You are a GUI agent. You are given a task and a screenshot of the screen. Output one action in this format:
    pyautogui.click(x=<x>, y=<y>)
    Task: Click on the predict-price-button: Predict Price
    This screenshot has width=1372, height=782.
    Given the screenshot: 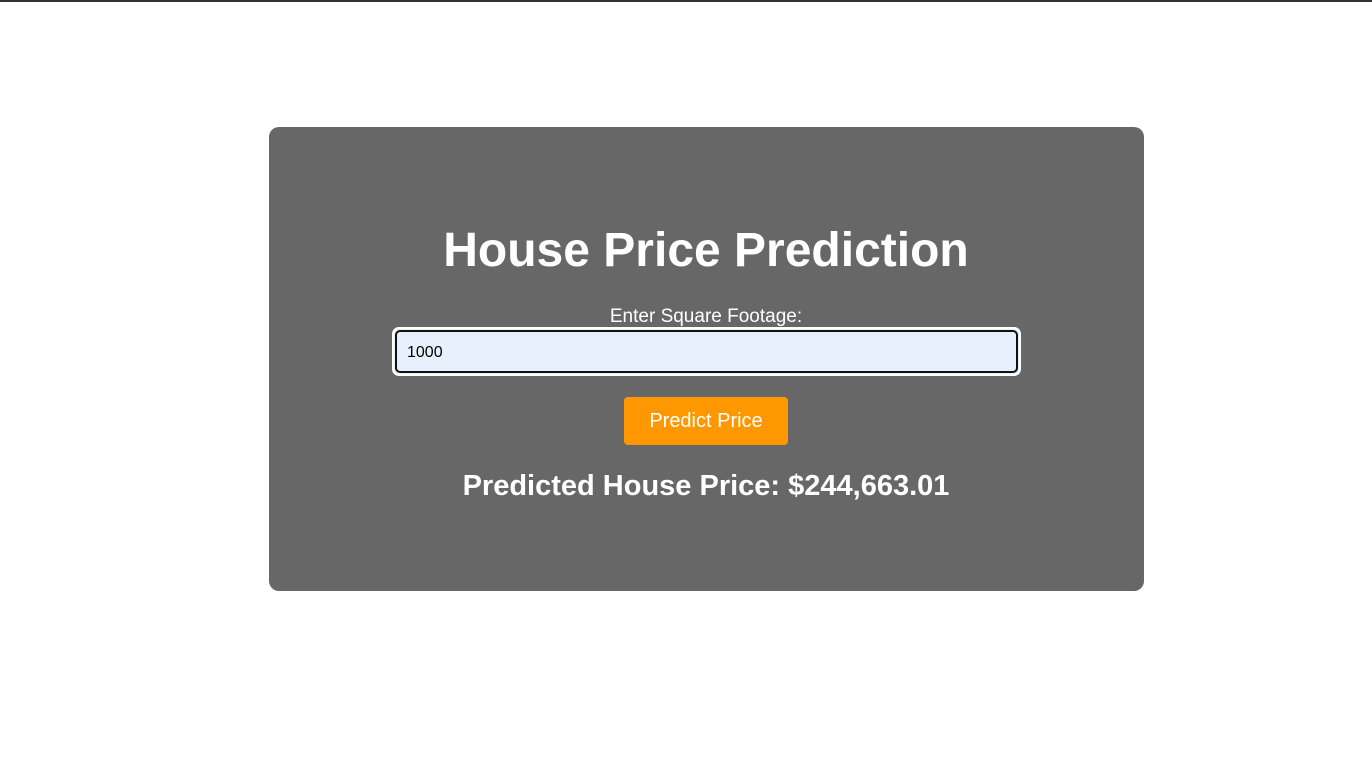 What is the action you would take?
    pyautogui.click(x=706, y=421)
    